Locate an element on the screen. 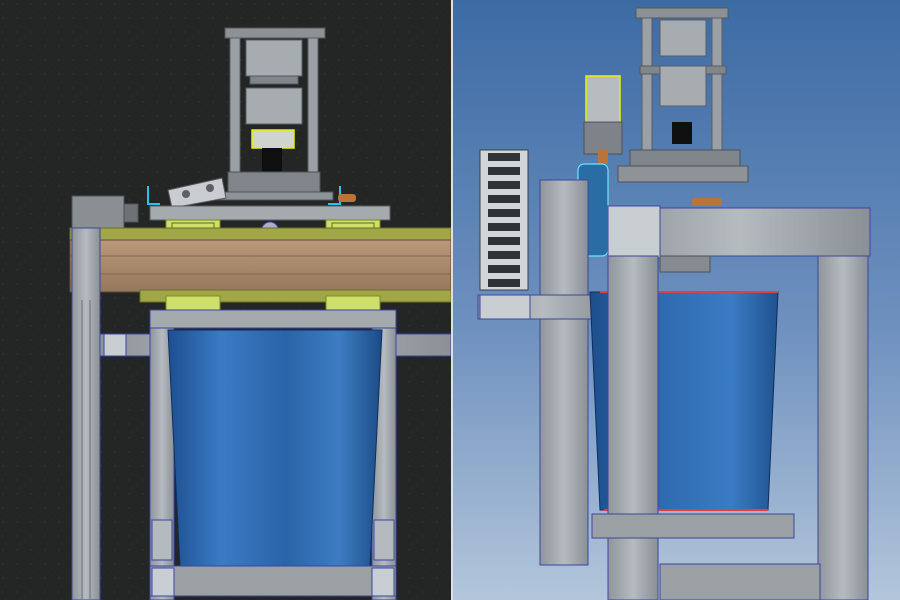 This screenshot has height=600, width=900. floor-rail is located at coordinates (740, 581).